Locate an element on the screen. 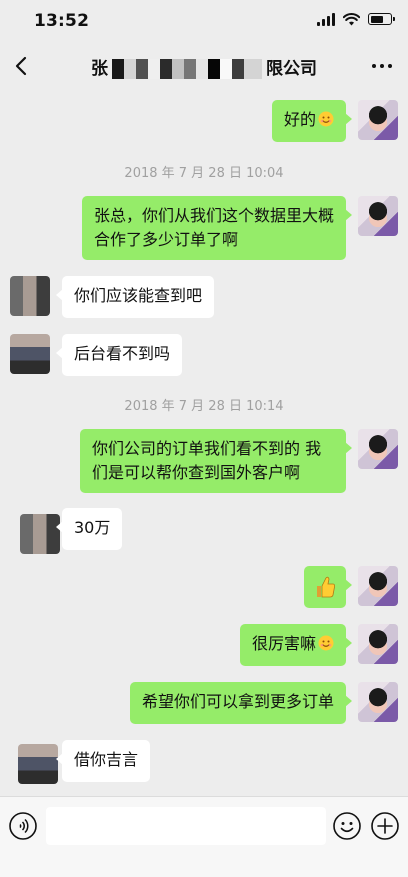 The image size is (408, 877). message-text-input is located at coordinates (186, 826).